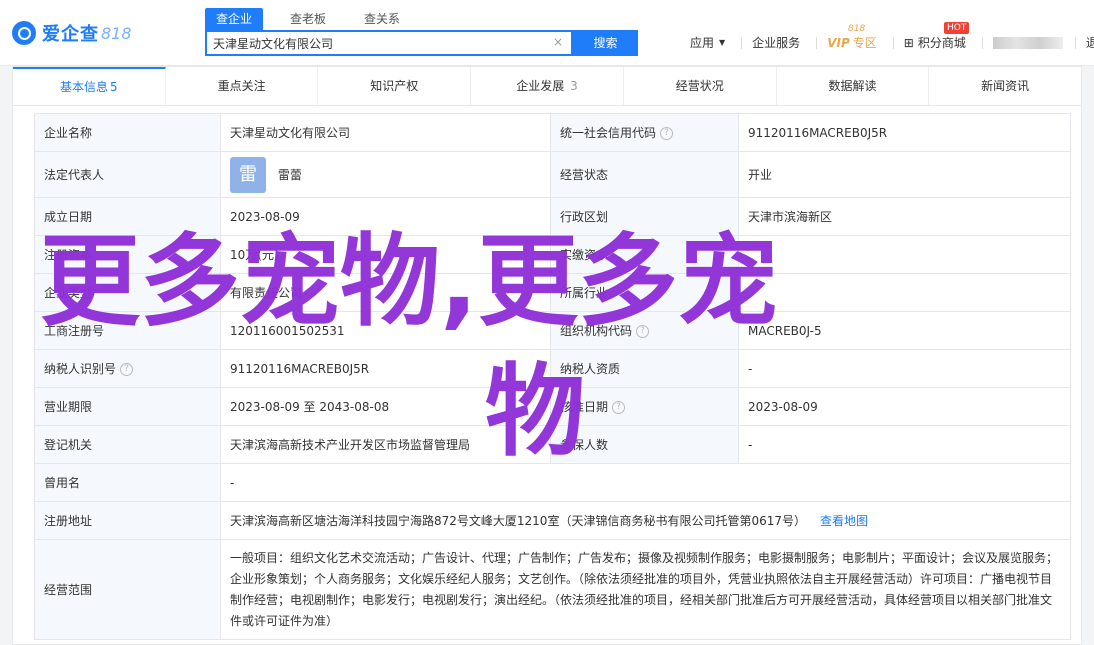 The image size is (1094, 645). What do you see at coordinates (904, 254) in the screenshot?
I see `paid-capital-value` at bounding box center [904, 254].